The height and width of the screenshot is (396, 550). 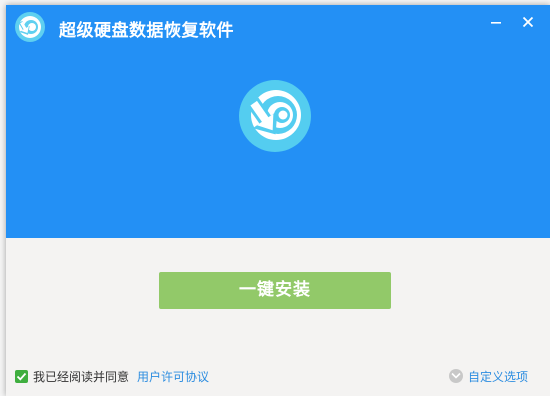 I want to click on one-click-install-button: 一键安装, so click(x=275, y=290).